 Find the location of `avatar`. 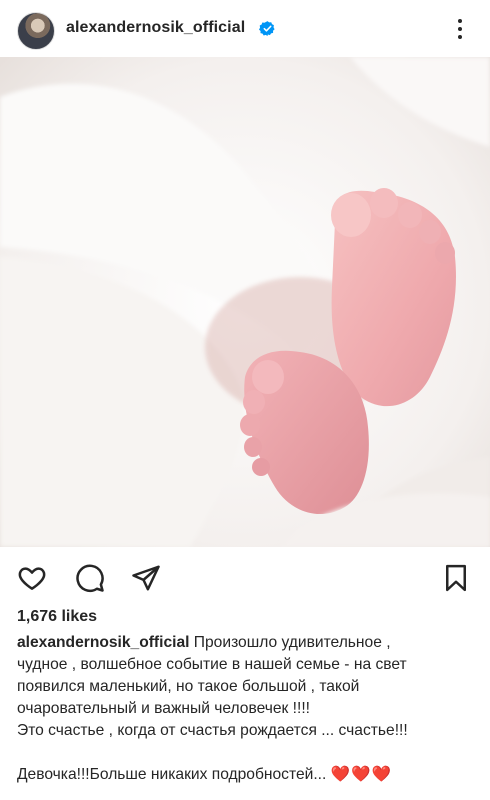

avatar is located at coordinates (36, 31).